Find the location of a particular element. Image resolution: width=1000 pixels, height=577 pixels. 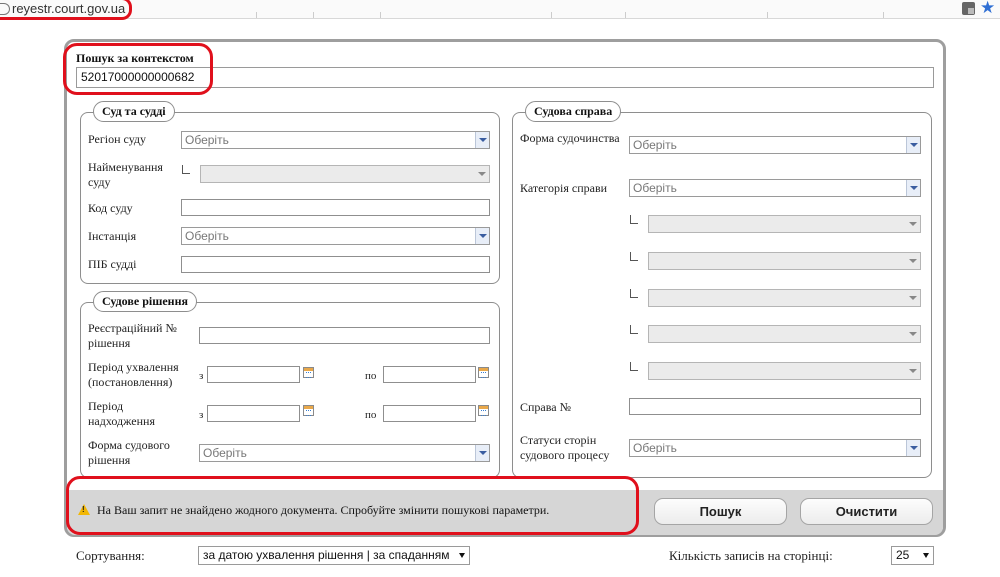

judge-input is located at coordinates (335, 264).